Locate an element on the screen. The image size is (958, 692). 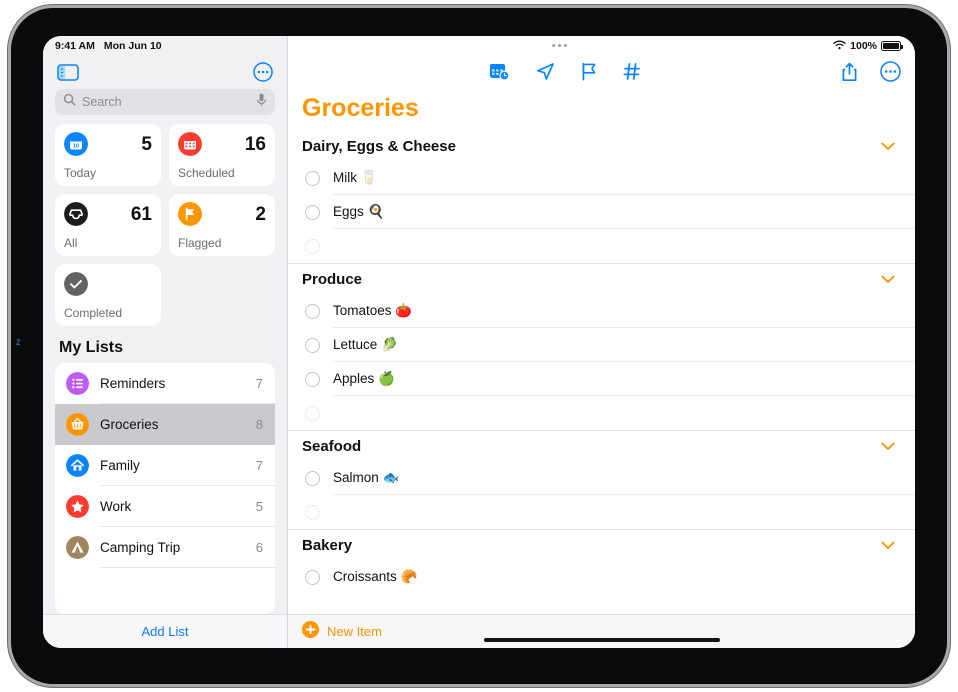
sidebar-item-label: Groceries is located at coordinates (129, 424).